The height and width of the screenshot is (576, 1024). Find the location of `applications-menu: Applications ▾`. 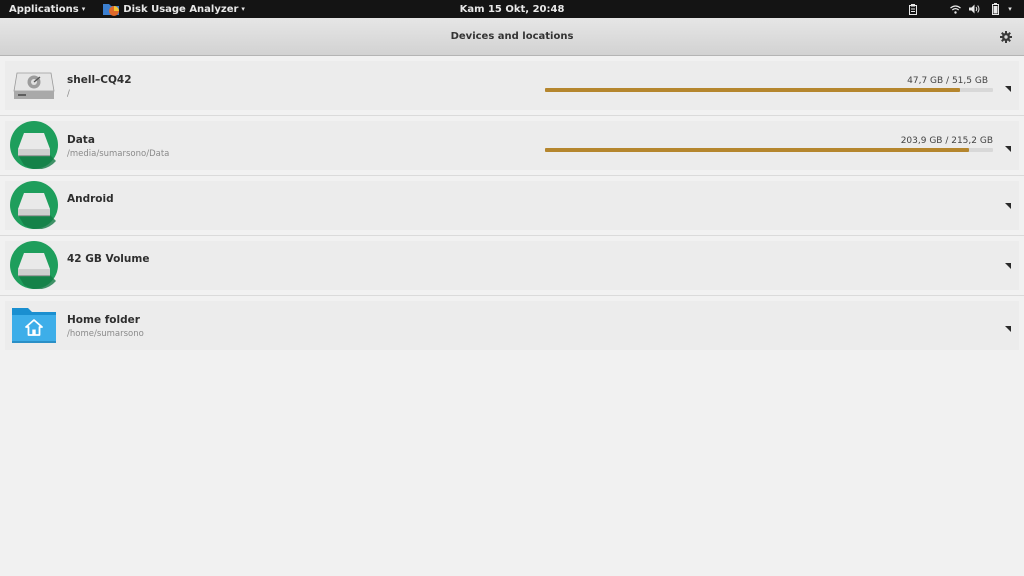

applications-menu: Applications ▾ is located at coordinates (42, 9).